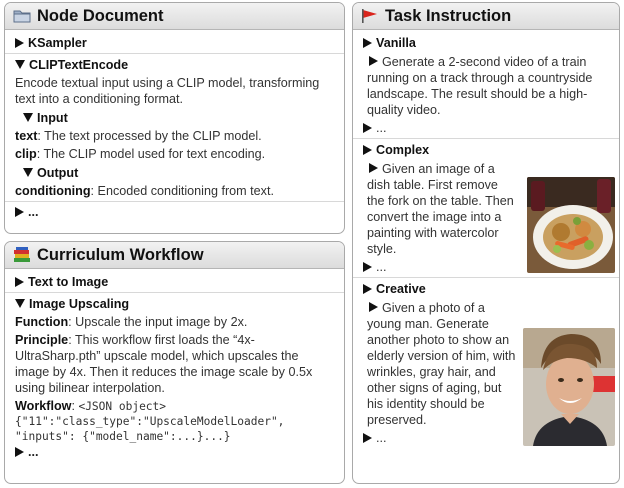 This screenshot has width=624, height=488. What do you see at coordinates (58, 172) in the screenshot?
I see `output-label: Output` at bounding box center [58, 172].